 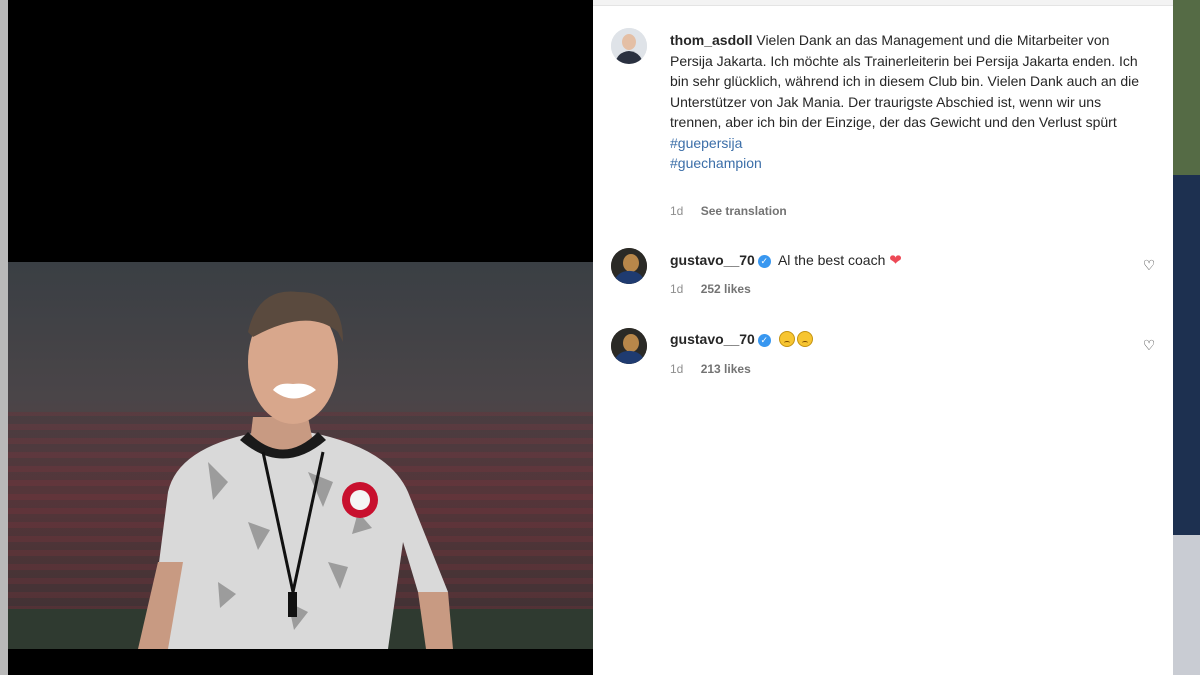 I want to click on background-right-top, so click(x=1186, y=87).